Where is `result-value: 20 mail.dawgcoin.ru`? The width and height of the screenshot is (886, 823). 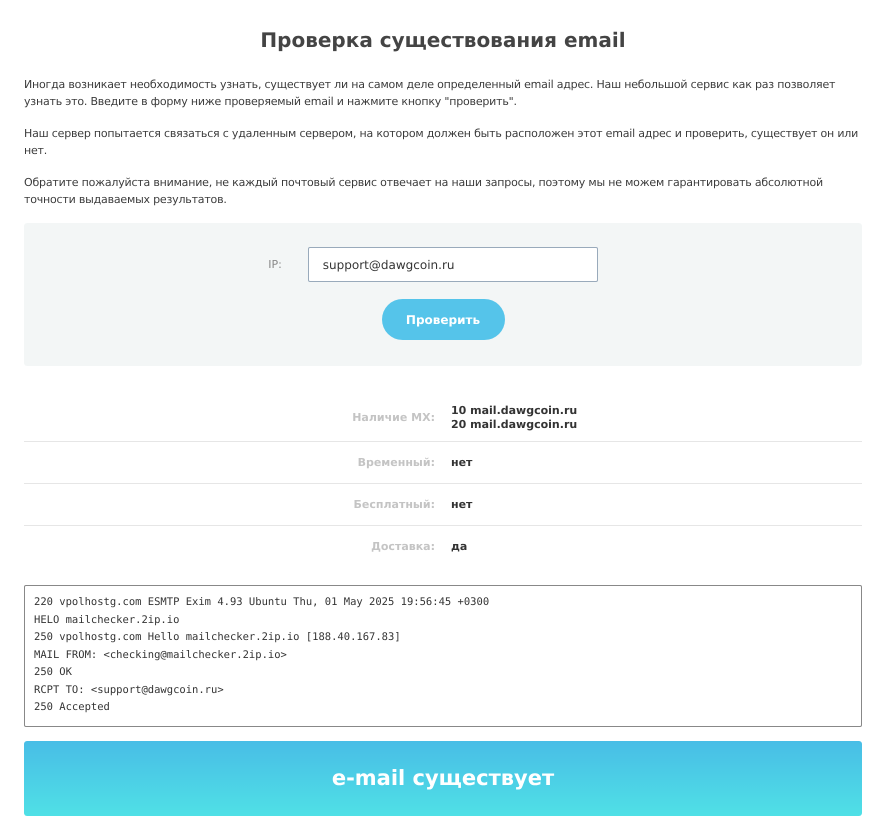
result-value: 20 mail.dawgcoin.ru is located at coordinates (514, 424).